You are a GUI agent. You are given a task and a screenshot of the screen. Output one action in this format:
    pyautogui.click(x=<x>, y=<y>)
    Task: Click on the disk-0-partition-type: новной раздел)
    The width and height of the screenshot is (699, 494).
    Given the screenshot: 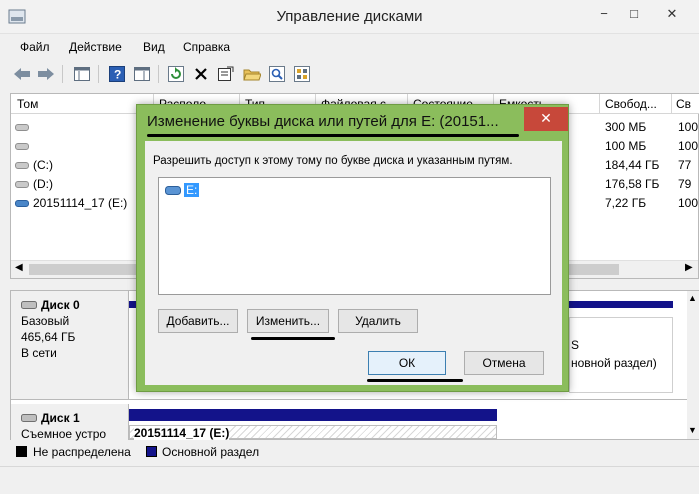 What is the action you would take?
    pyautogui.click(x=614, y=363)
    